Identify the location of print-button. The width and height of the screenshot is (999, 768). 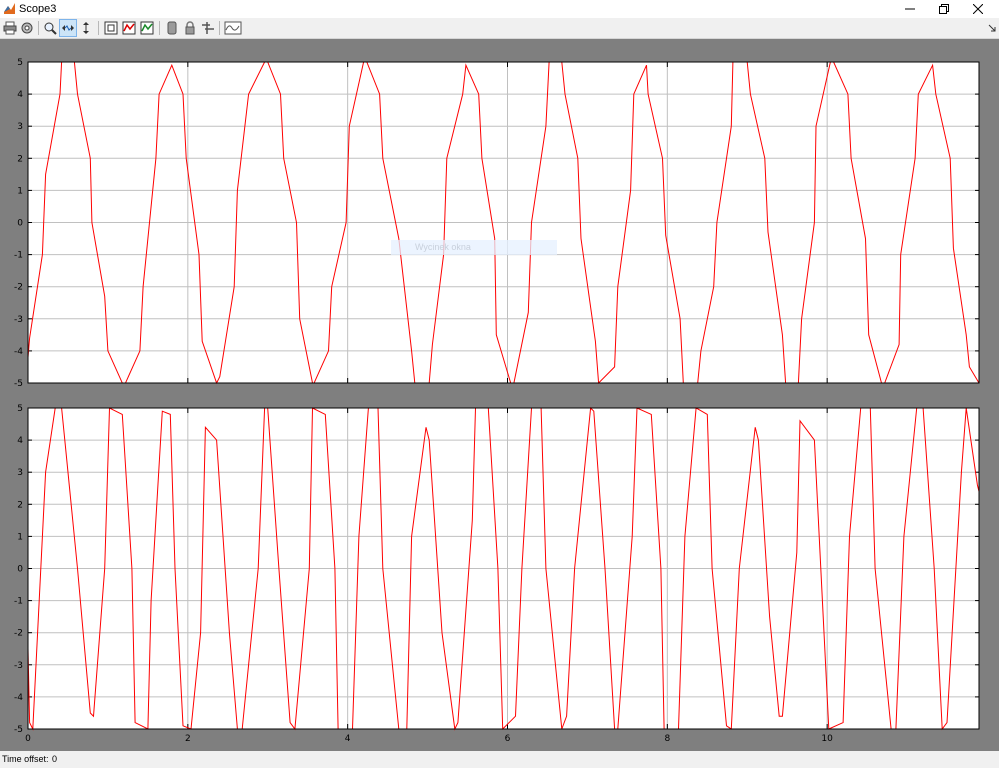
(10, 28).